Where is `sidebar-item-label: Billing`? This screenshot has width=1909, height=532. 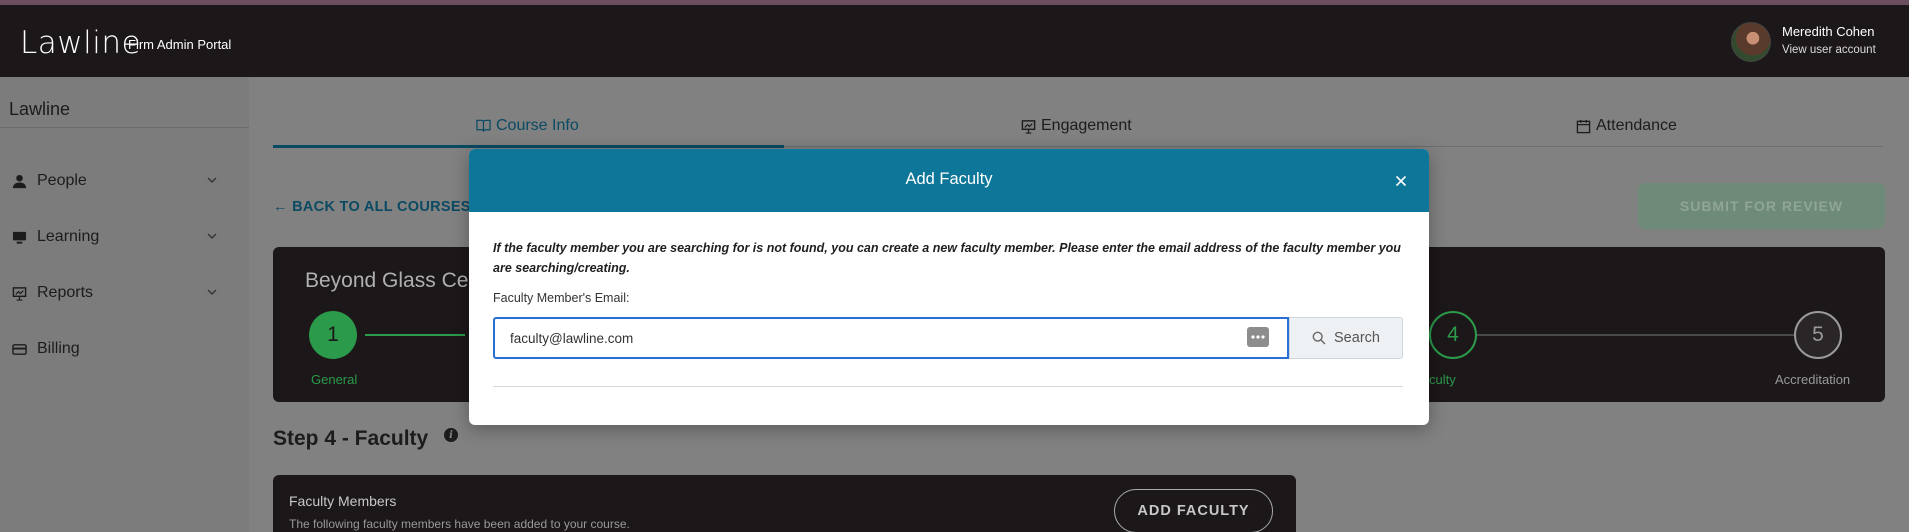
sidebar-item-label: Billing is located at coordinates (58, 348).